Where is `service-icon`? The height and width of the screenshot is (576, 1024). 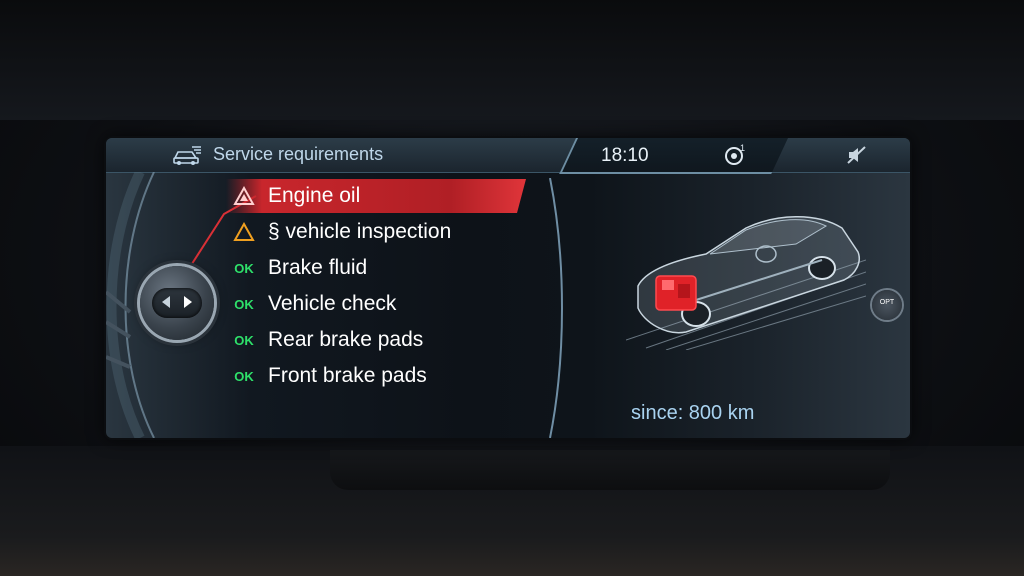 service-icon is located at coordinates (187, 155).